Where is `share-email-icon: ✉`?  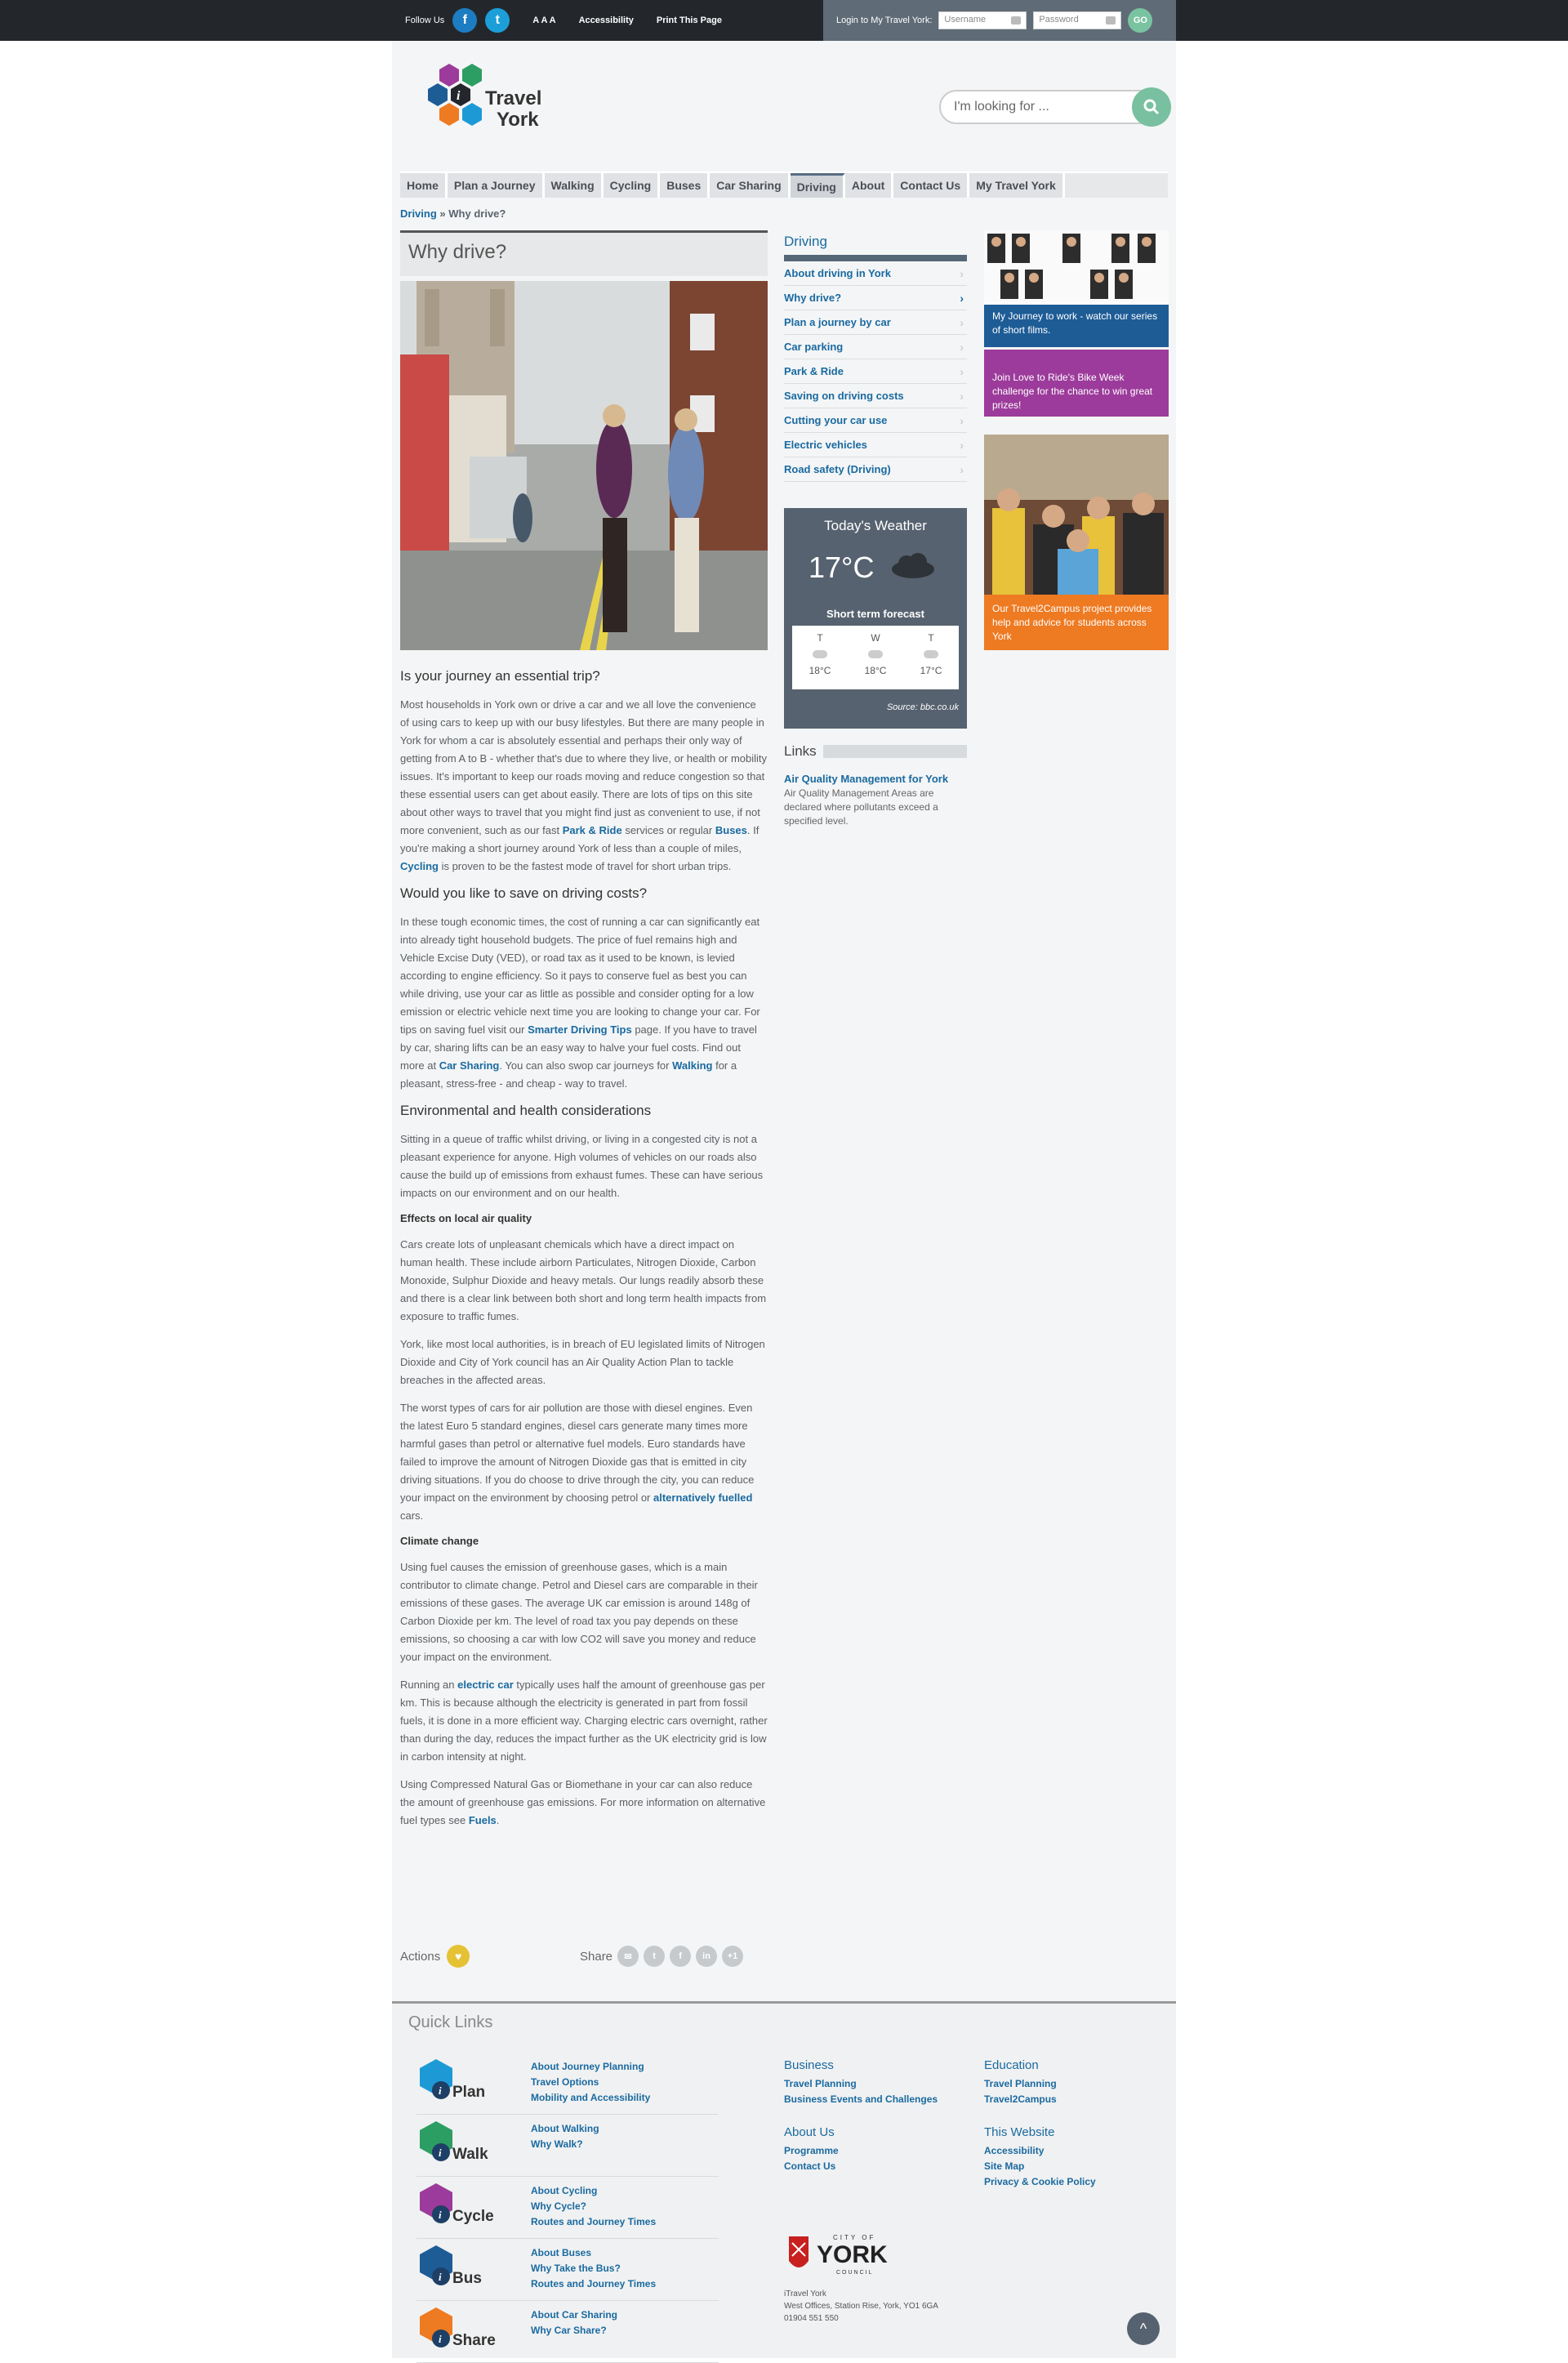
share-email-icon: ✉ is located at coordinates (628, 1957).